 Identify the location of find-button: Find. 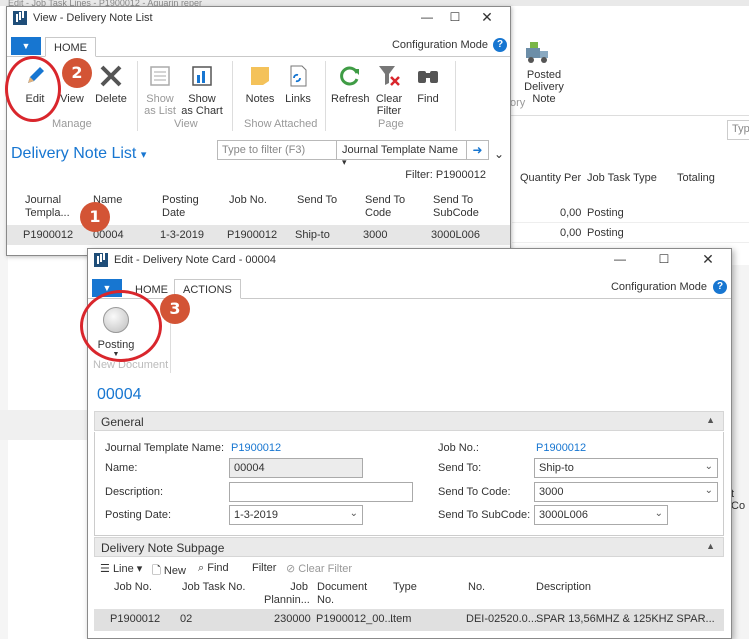
(428, 84).